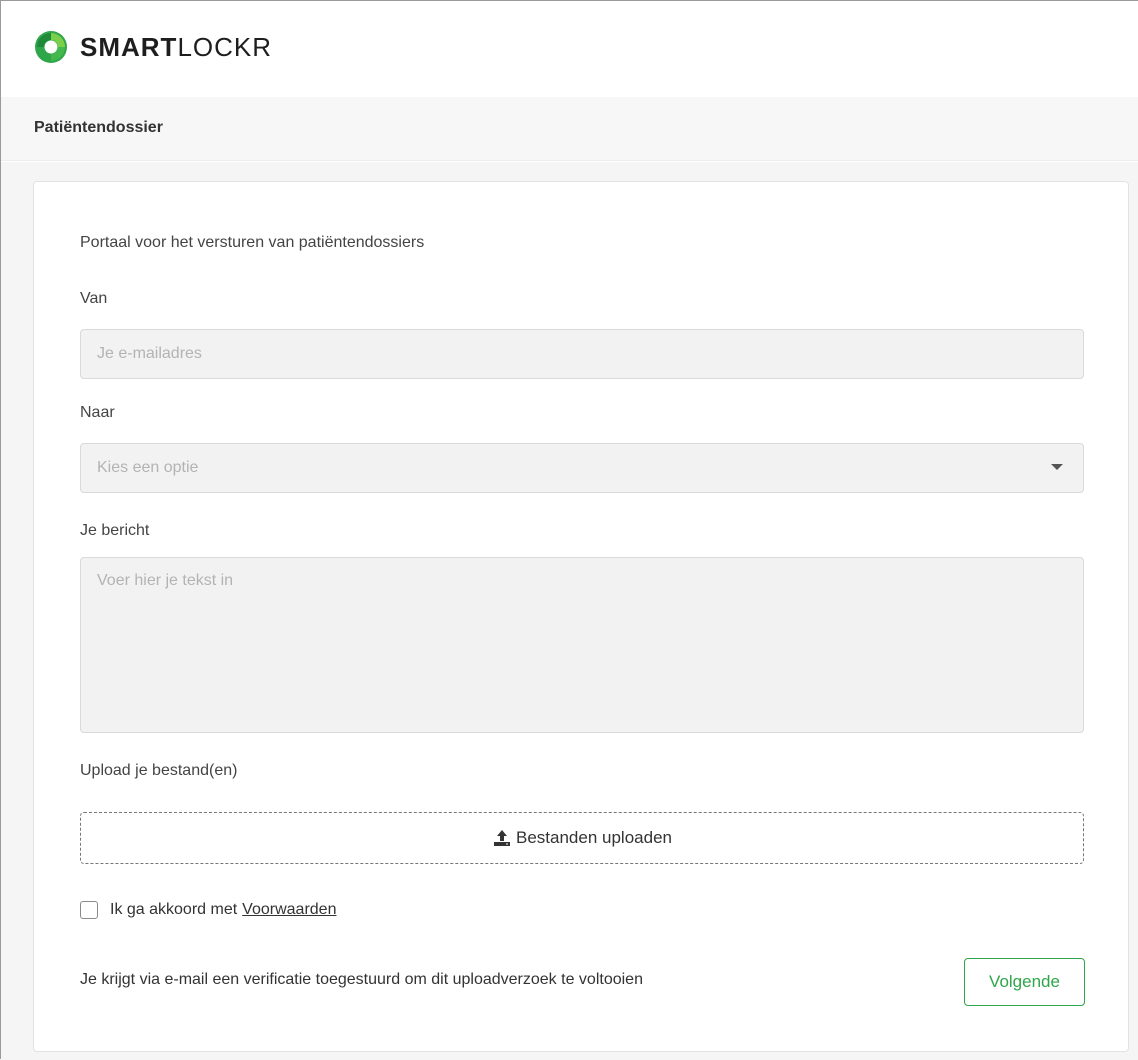 The height and width of the screenshot is (1060, 1138). What do you see at coordinates (174, 909) in the screenshot?
I see `terms-text: Ik ga akkoord met` at bounding box center [174, 909].